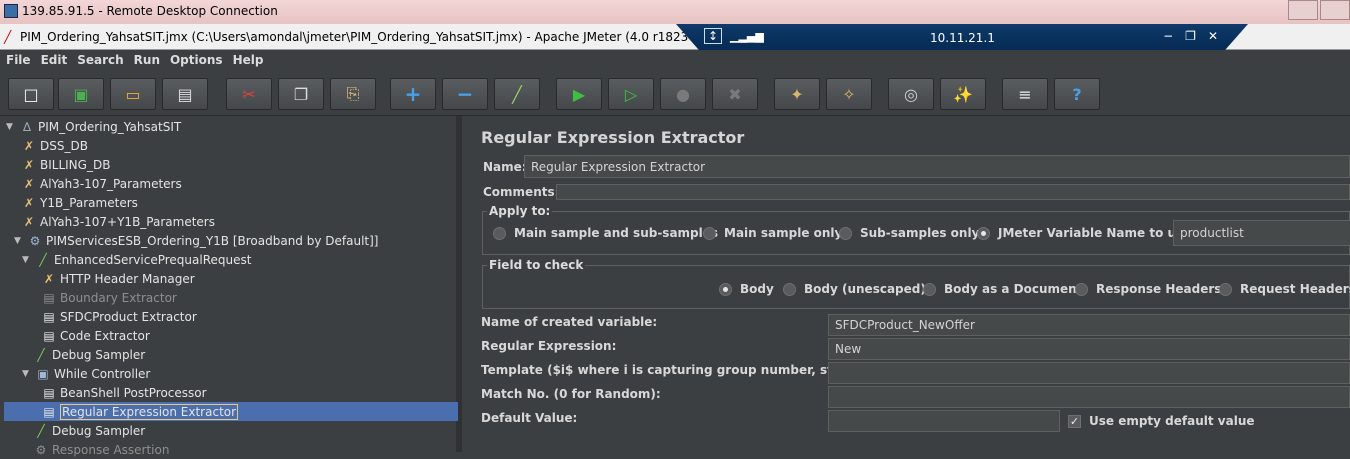 The image size is (1350, 459). What do you see at coordinates (1074, 421) in the screenshot?
I see `checkbox-checked-icon: ✓` at bounding box center [1074, 421].